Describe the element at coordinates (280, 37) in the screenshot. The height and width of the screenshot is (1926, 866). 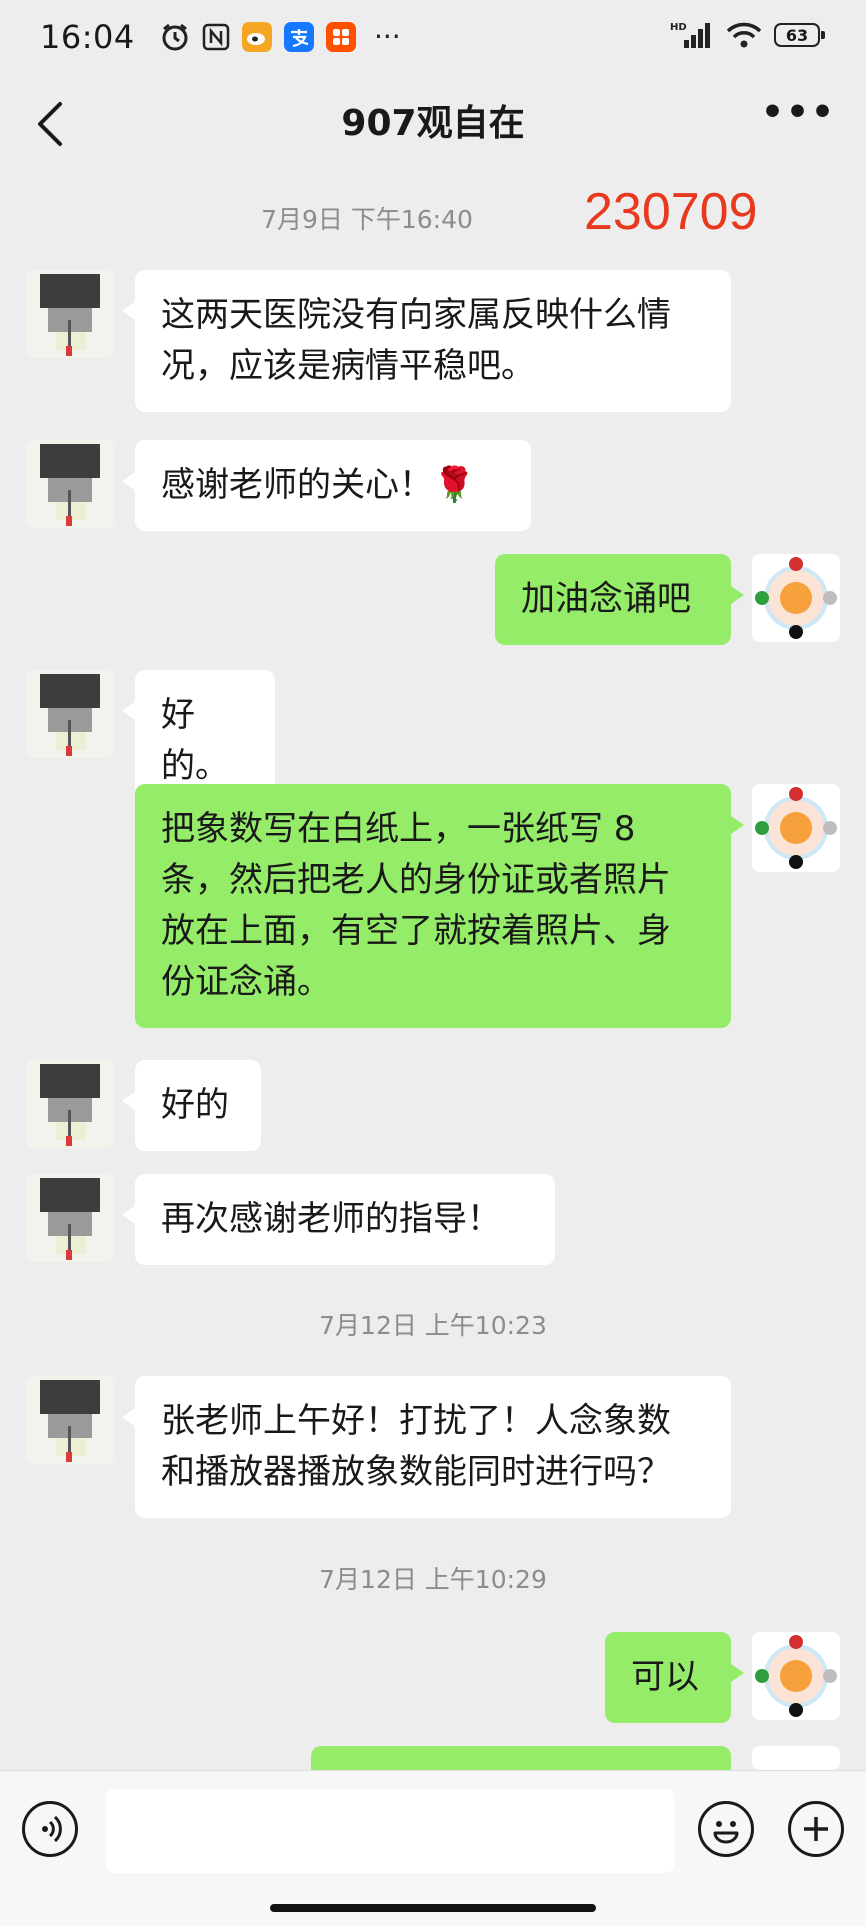
I see `status-notification-icons: ···` at that location.